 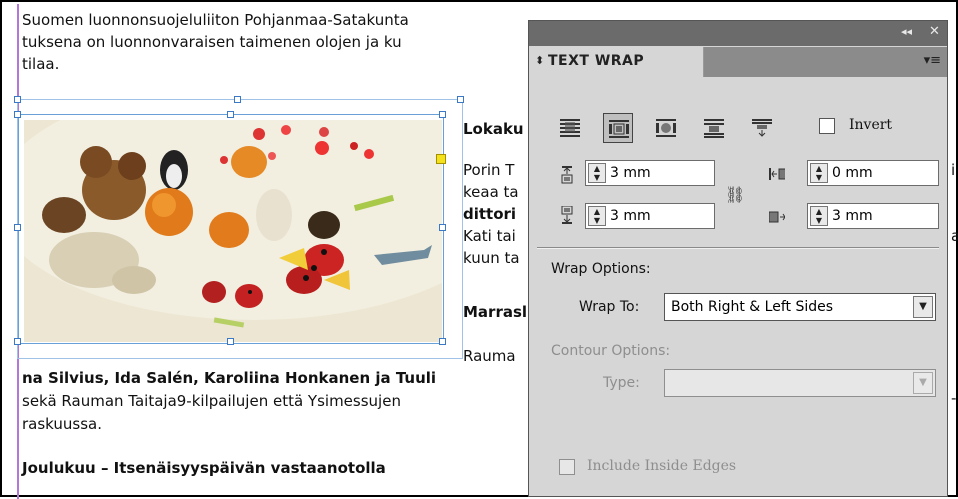 What do you see at coordinates (738, 248) in the screenshot?
I see `divider` at bounding box center [738, 248].